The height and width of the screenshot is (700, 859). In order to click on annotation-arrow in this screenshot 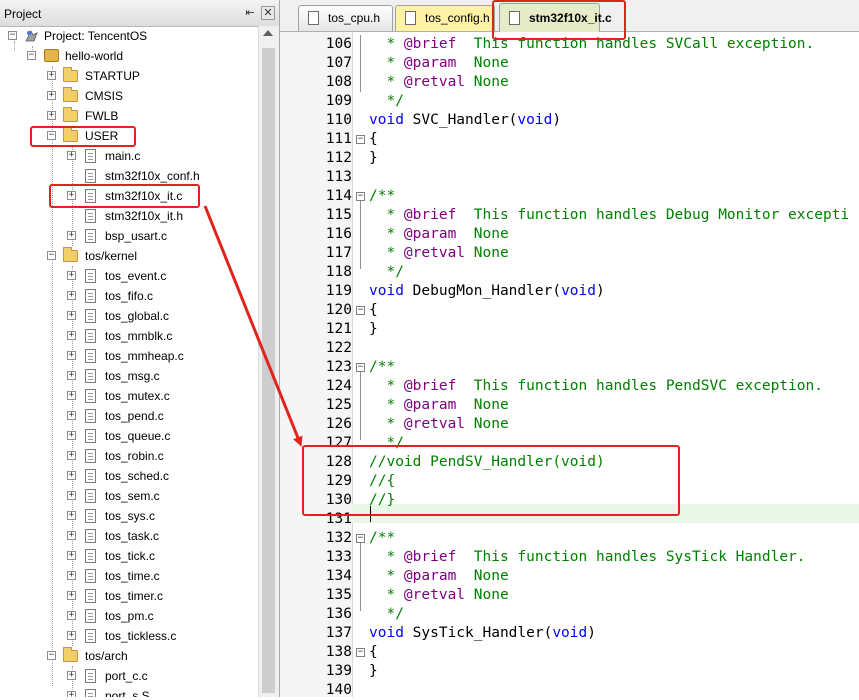, I will do `click(253, 326)`.